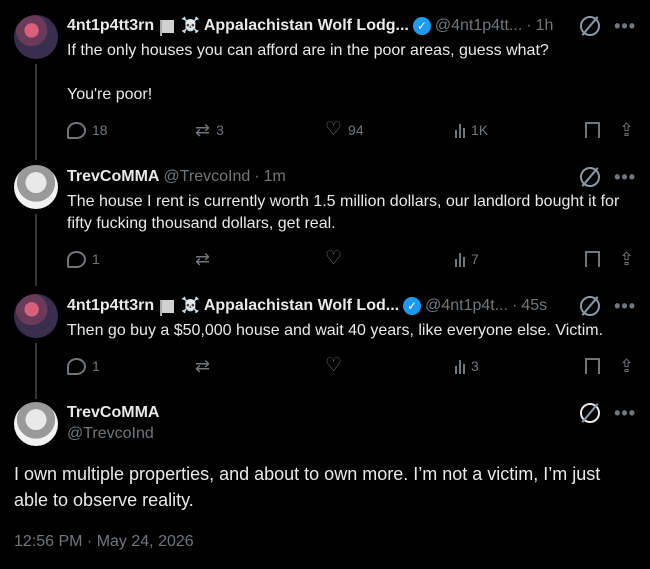 This screenshot has width=650, height=569. I want to click on views-button: 1K, so click(471, 130).